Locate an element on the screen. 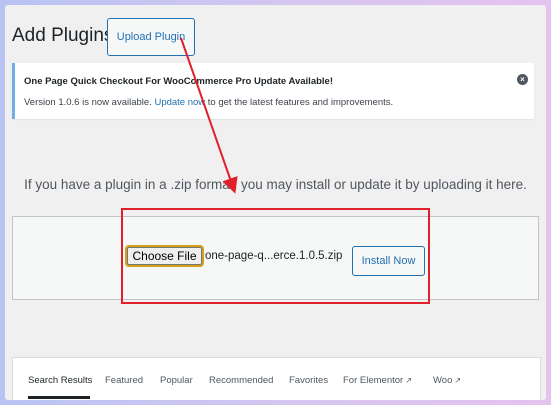 This screenshot has height=405, width=551. choose-file-button: Choose File is located at coordinates (164, 256).